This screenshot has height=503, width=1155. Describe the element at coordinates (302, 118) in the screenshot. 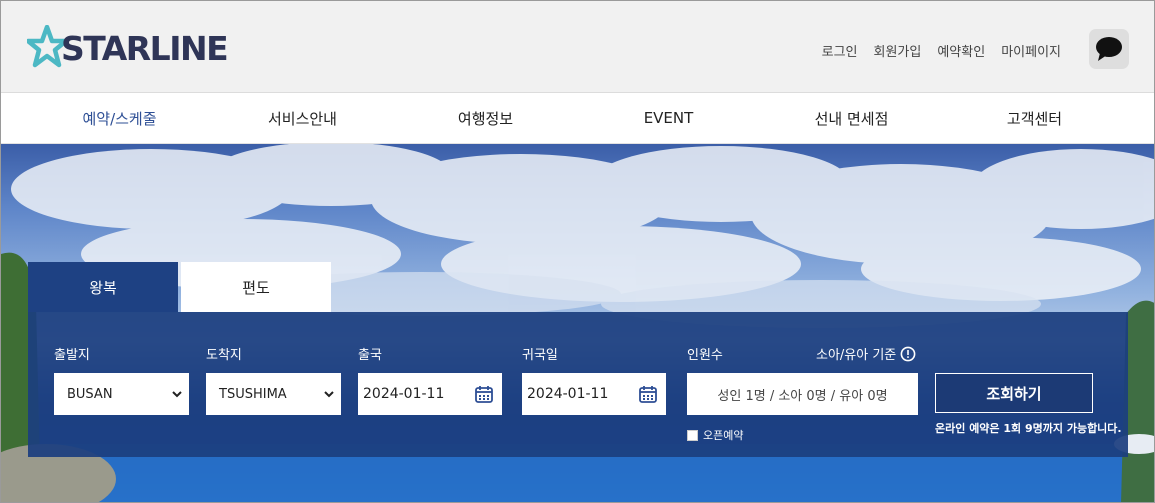

I see `nav-item-service: 서비스안내` at that location.